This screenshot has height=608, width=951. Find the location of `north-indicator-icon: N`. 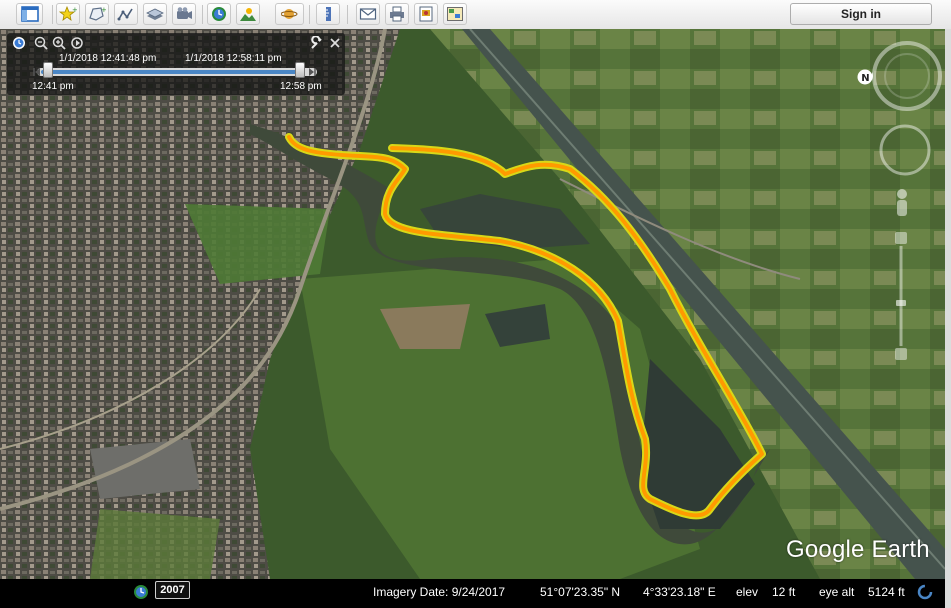

north-indicator-icon: N is located at coordinates (865, 77).